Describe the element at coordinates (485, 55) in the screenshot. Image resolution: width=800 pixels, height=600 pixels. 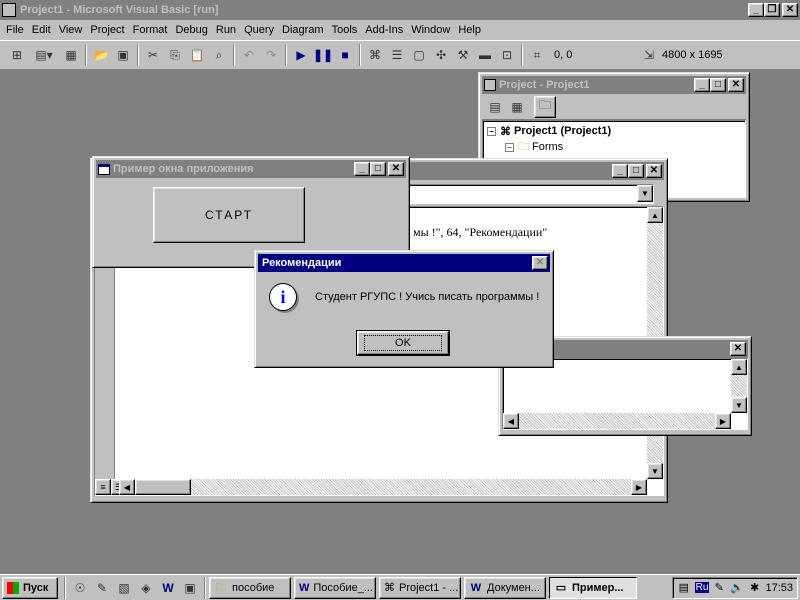
I see `data-view-icon: ▬` at that location.